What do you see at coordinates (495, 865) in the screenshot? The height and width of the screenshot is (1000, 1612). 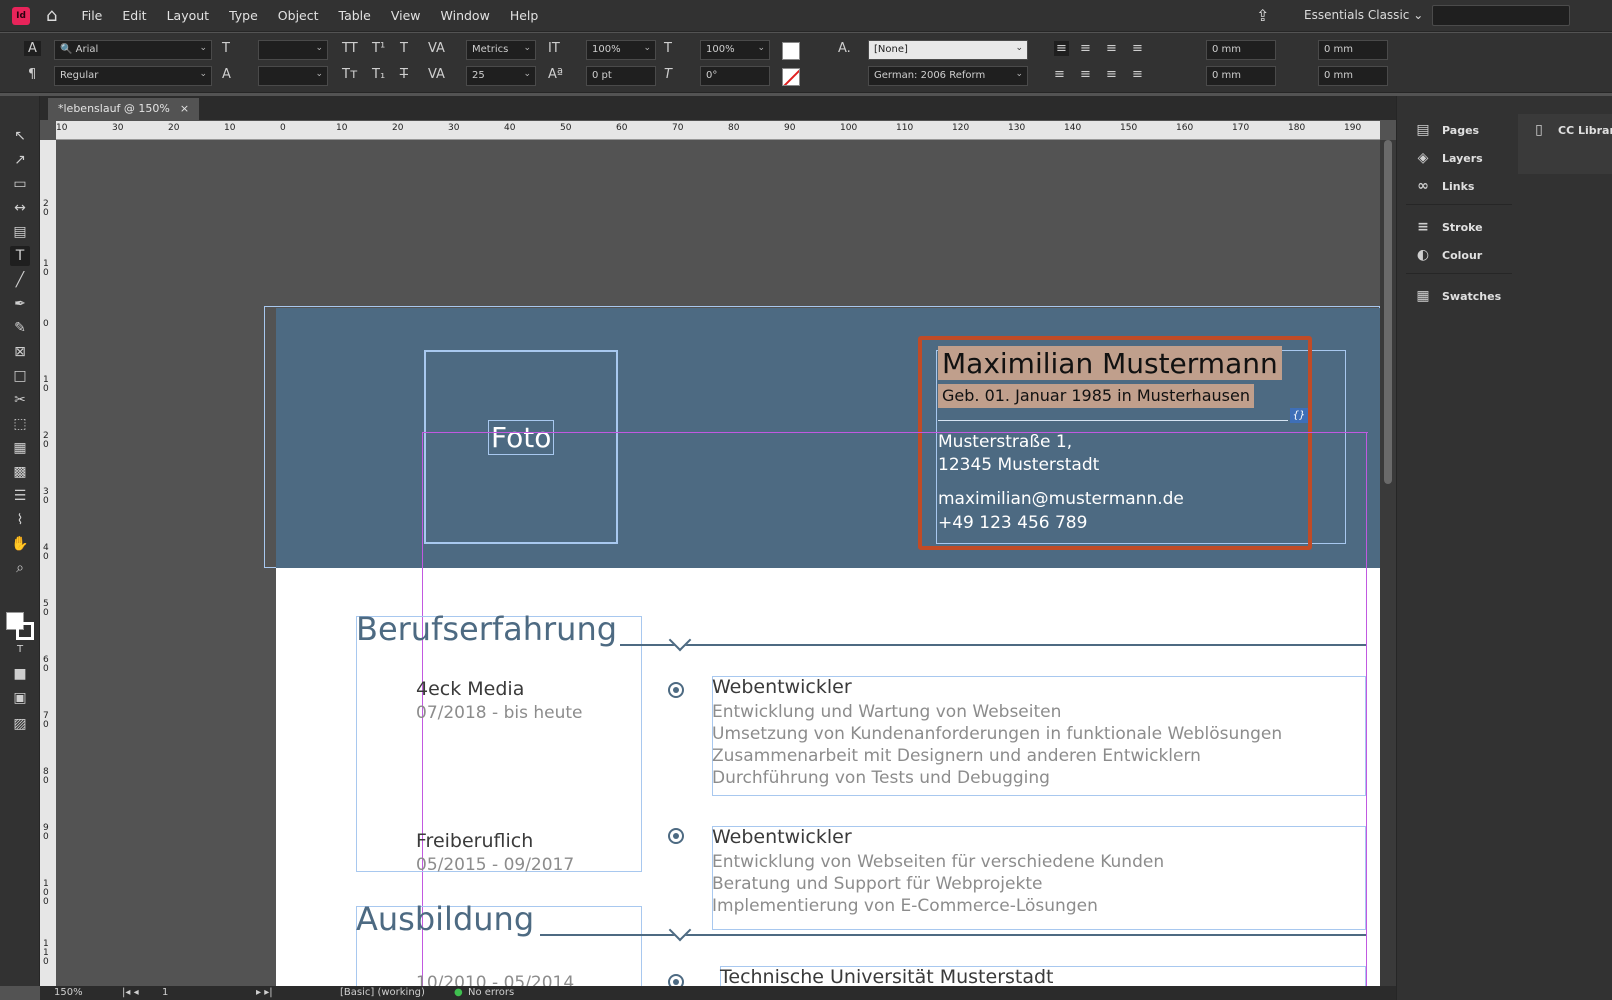 I see `job2-period: 05/2015 - 09/2017` at bounding box center [495, 865].